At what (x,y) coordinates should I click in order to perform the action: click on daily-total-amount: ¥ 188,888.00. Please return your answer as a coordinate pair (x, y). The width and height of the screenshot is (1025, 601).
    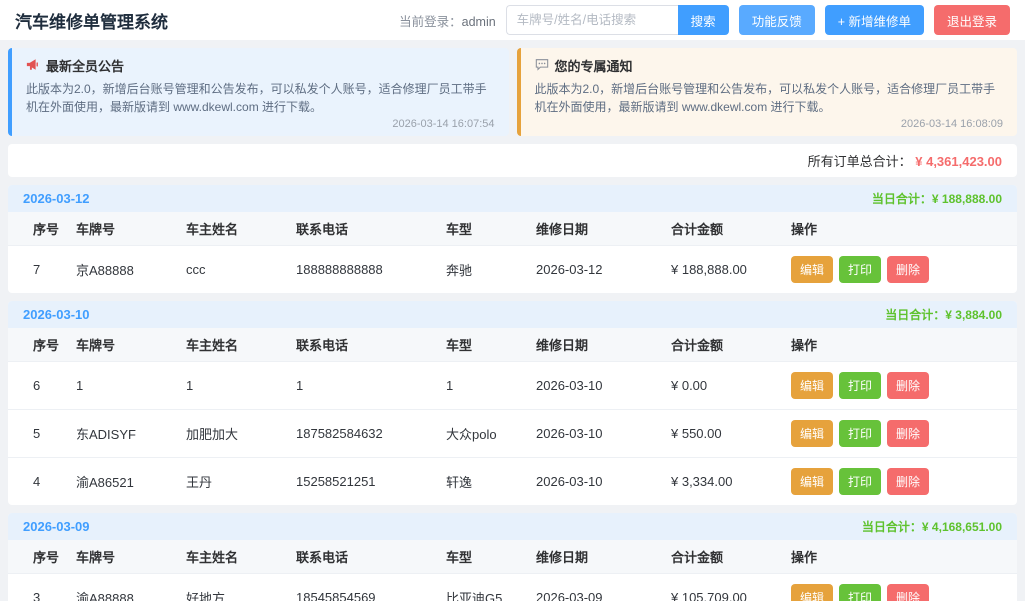
    Looking at the image, I should click on (966, 199).